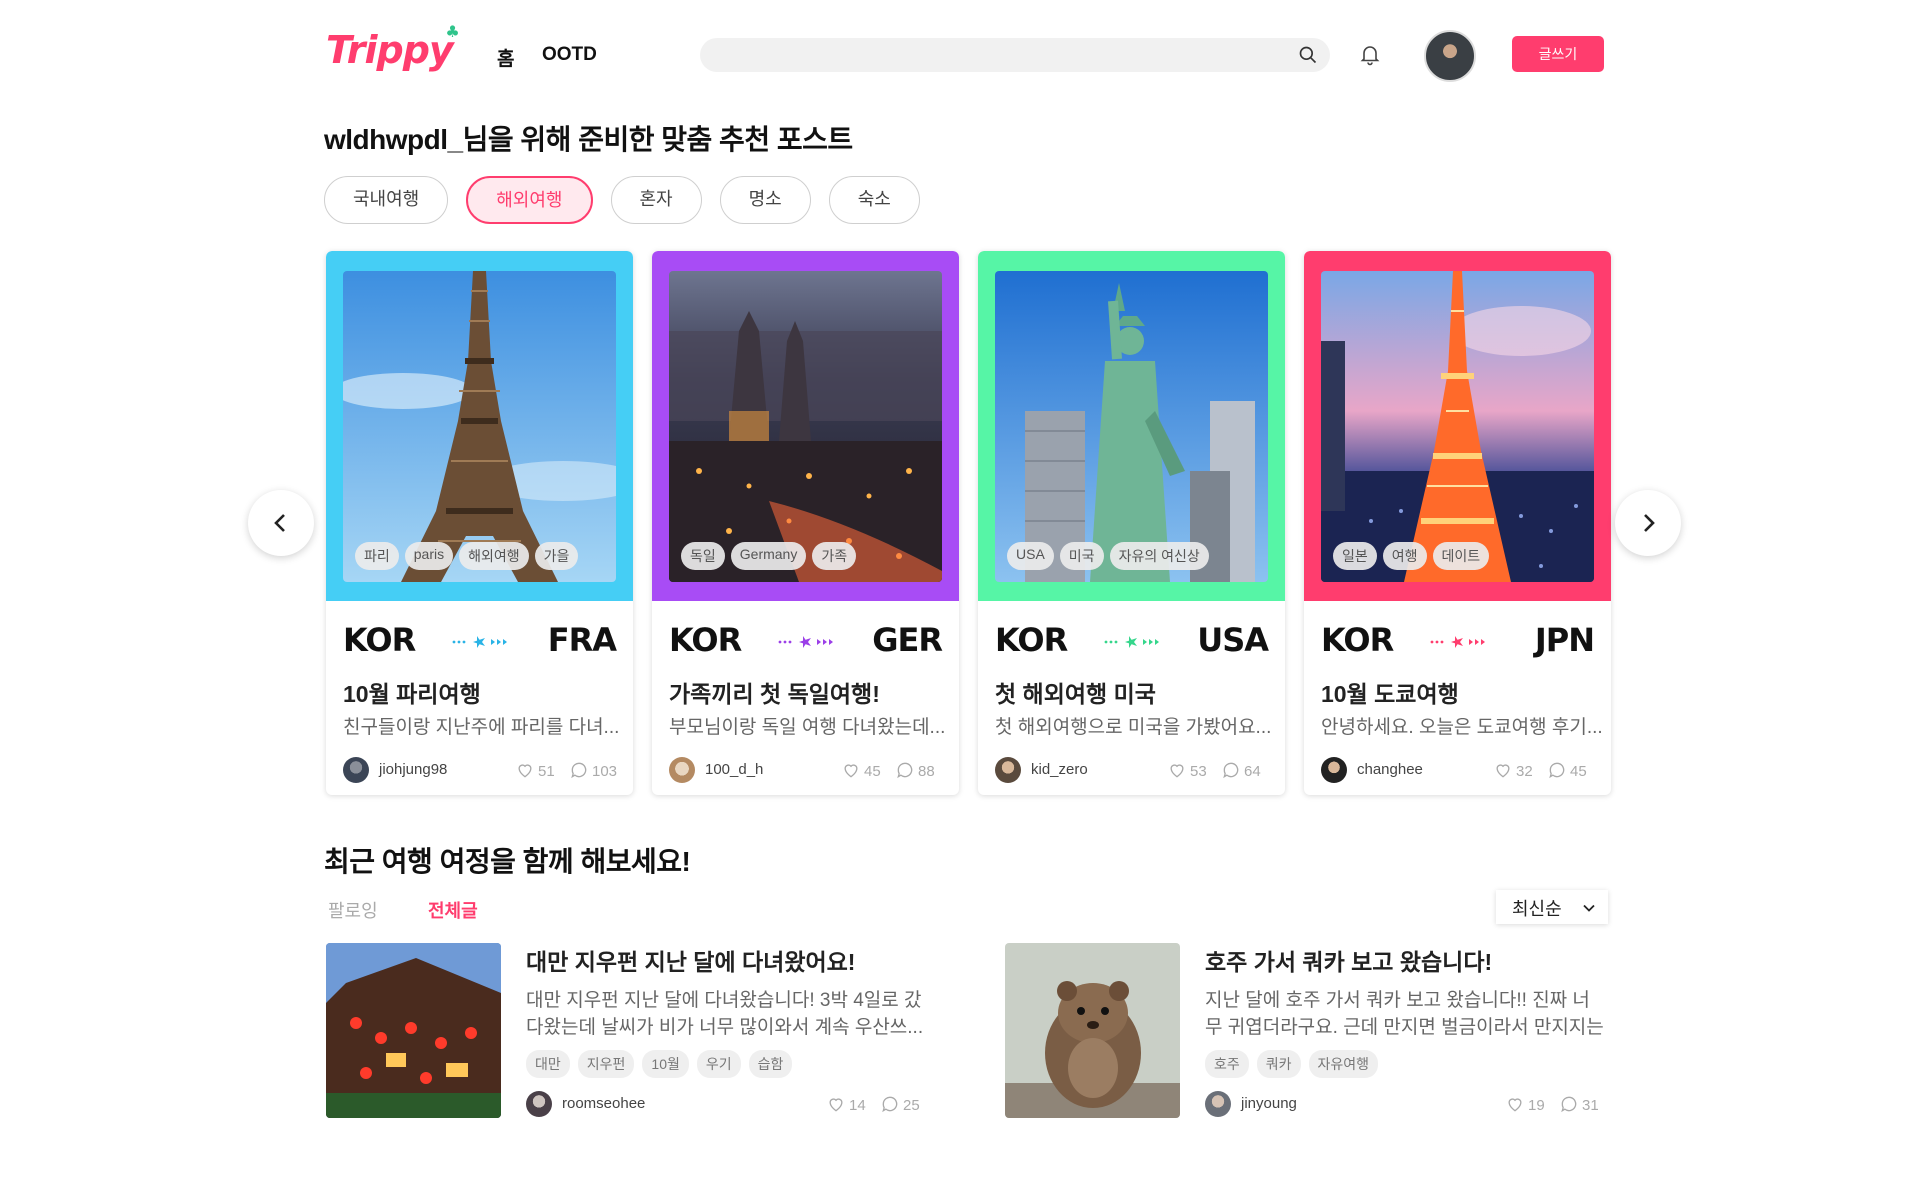  Describe the element at coordinates (1187, 770) in the screenshot. I see `like-count: 53` at that location.